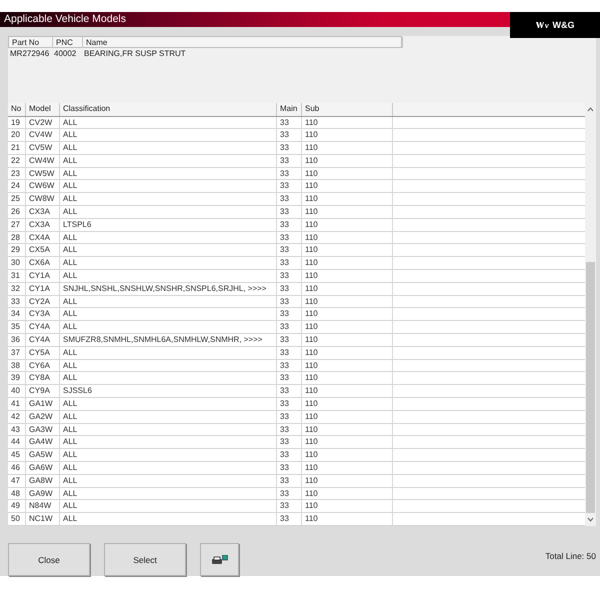  I want to click on table-cell: 46, so click(17, 468).